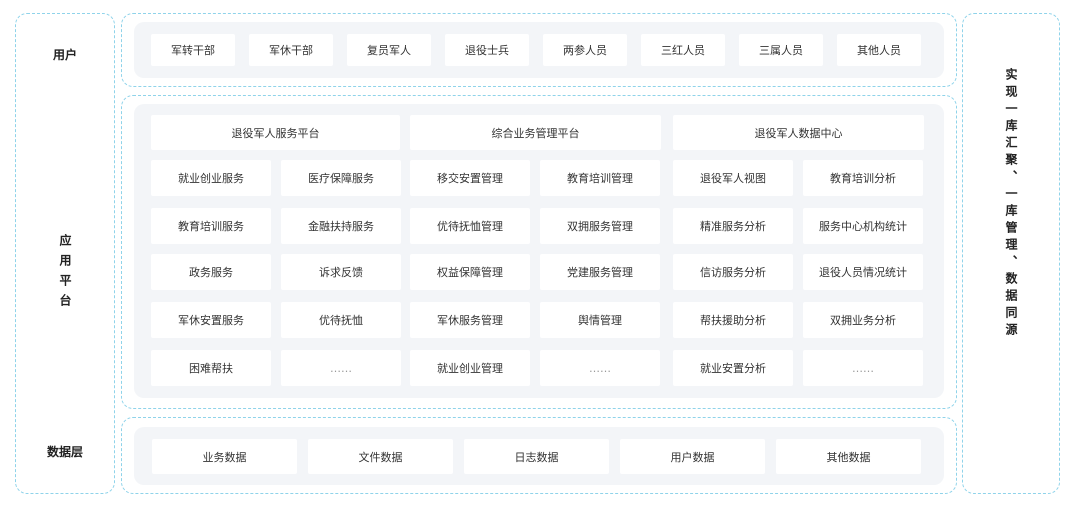 The image size is (1080, 509). What do you see at coordinates (470, 368) in the screenshot?
I see `service-box: 就业创业管理` at bounding box center [470, 368].